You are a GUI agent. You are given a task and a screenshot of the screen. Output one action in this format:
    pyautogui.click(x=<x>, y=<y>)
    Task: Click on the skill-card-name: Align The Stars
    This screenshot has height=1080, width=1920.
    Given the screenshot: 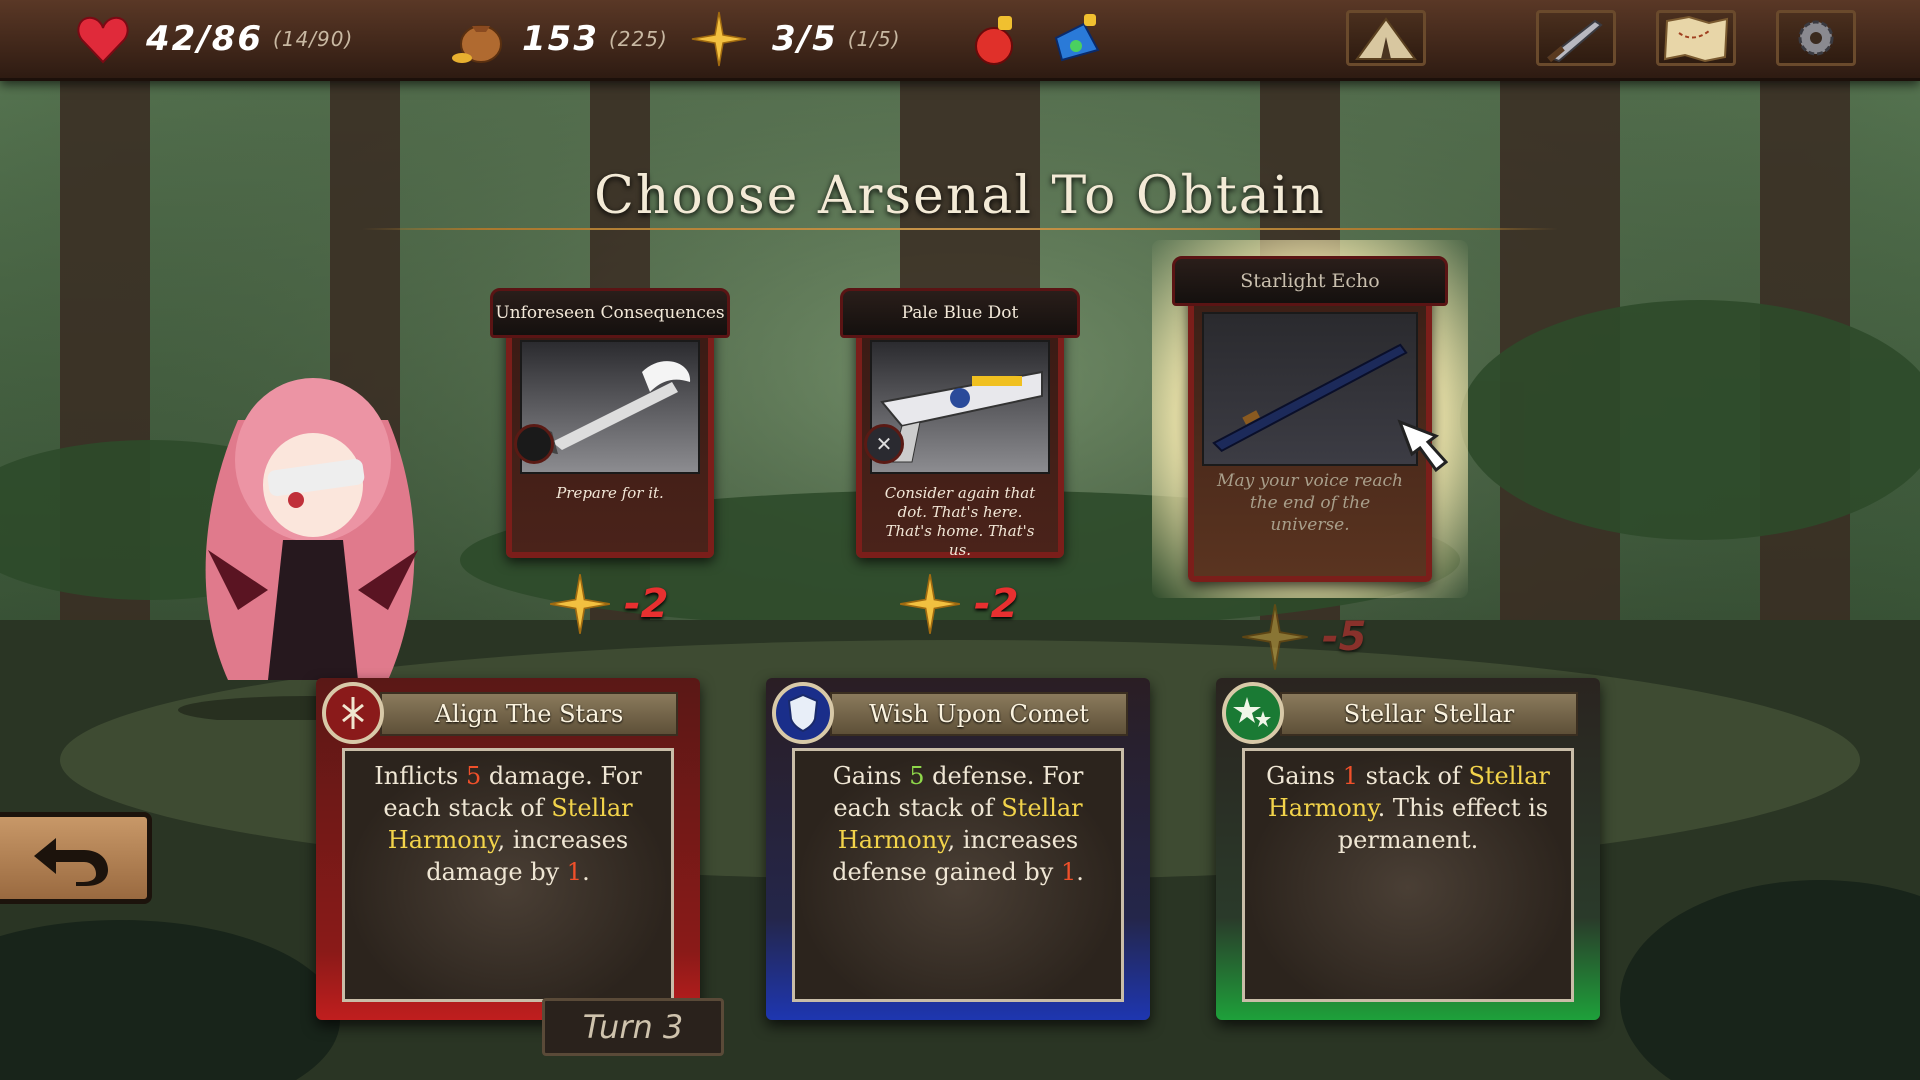 What is the action you would take?
    pyautogui.click(x=529, y=714)
    